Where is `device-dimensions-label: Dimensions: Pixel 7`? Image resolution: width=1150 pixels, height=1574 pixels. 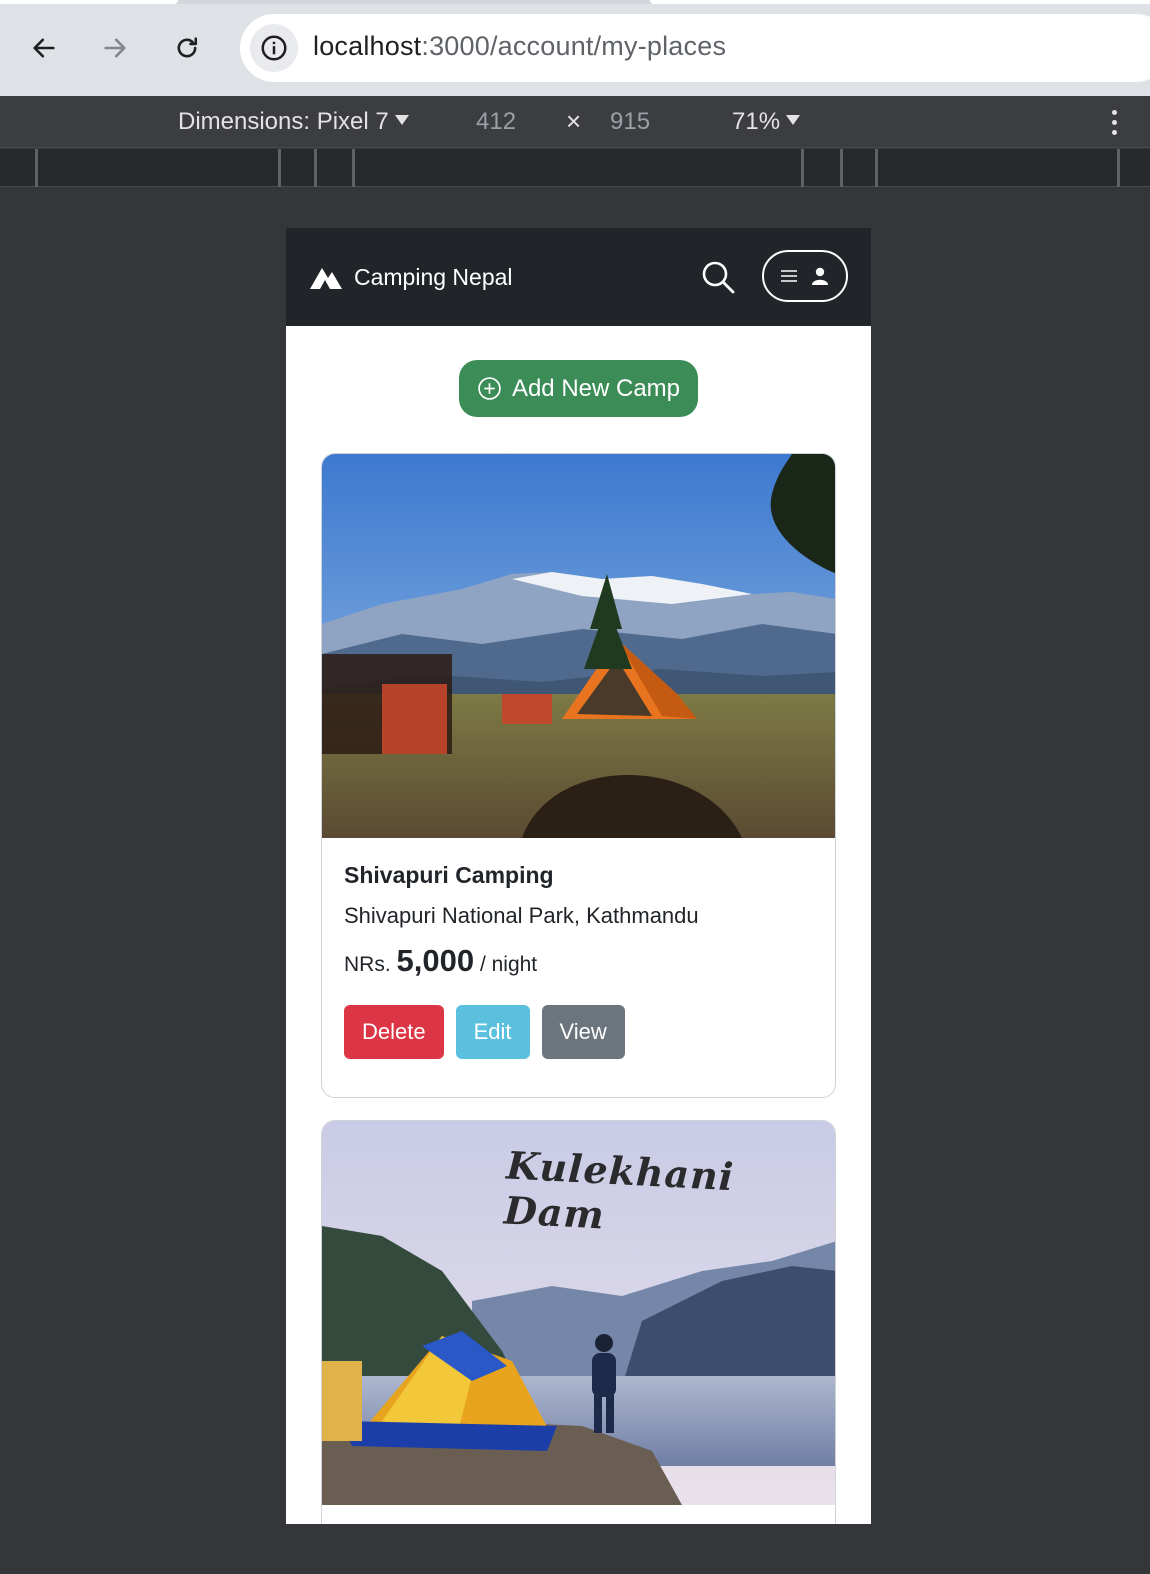 device-dimensions-label: Dimensions: Pixel 7 is located at coordinates (283, 121).